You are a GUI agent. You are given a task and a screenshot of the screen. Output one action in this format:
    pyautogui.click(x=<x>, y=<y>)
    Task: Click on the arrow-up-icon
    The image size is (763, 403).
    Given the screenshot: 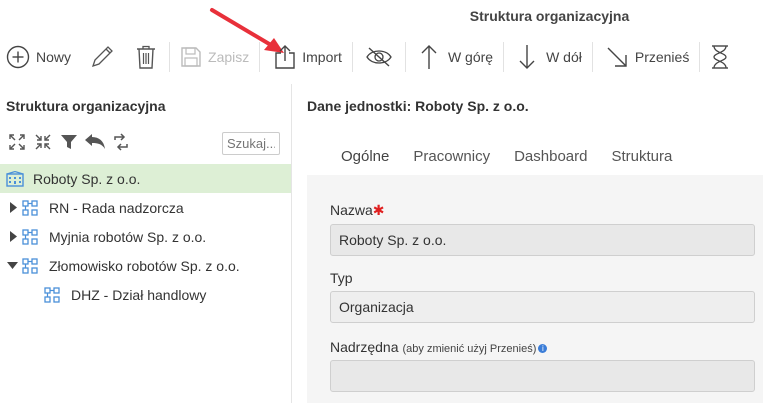 What is the action you would take?
    pyautogui.click(x=429, y=57)
    